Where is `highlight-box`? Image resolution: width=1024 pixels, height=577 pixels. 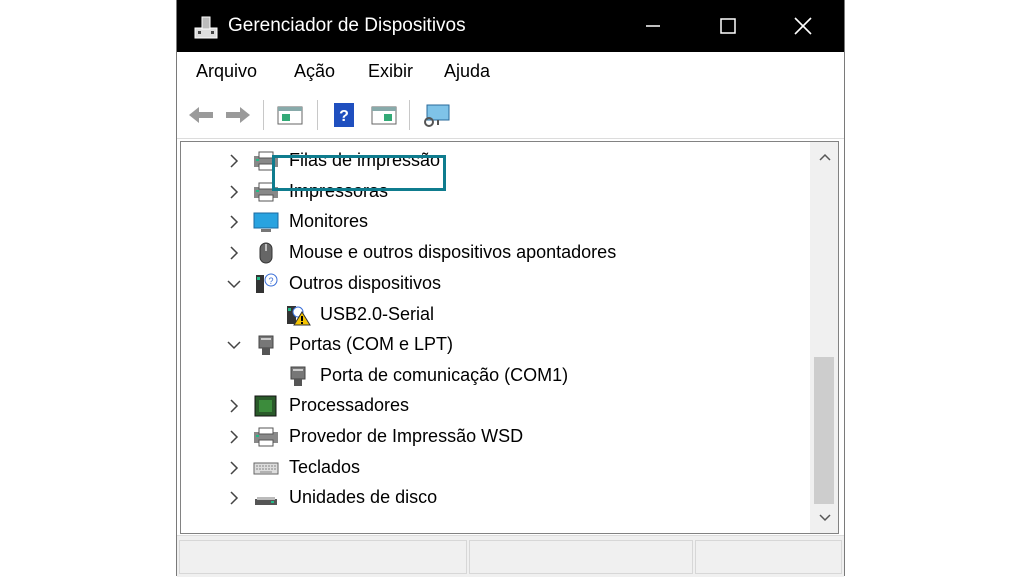
highlight-box is located at coordinates (359, 173).